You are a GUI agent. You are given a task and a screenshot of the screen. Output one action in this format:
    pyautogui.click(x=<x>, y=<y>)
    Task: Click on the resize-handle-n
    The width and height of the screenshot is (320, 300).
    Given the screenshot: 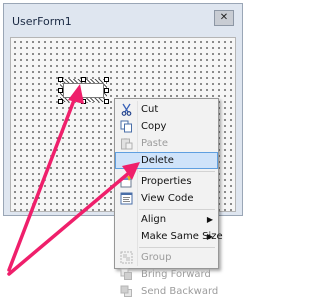 What is the action you would take?
    pyautogui.click(x=83, y=79)
    